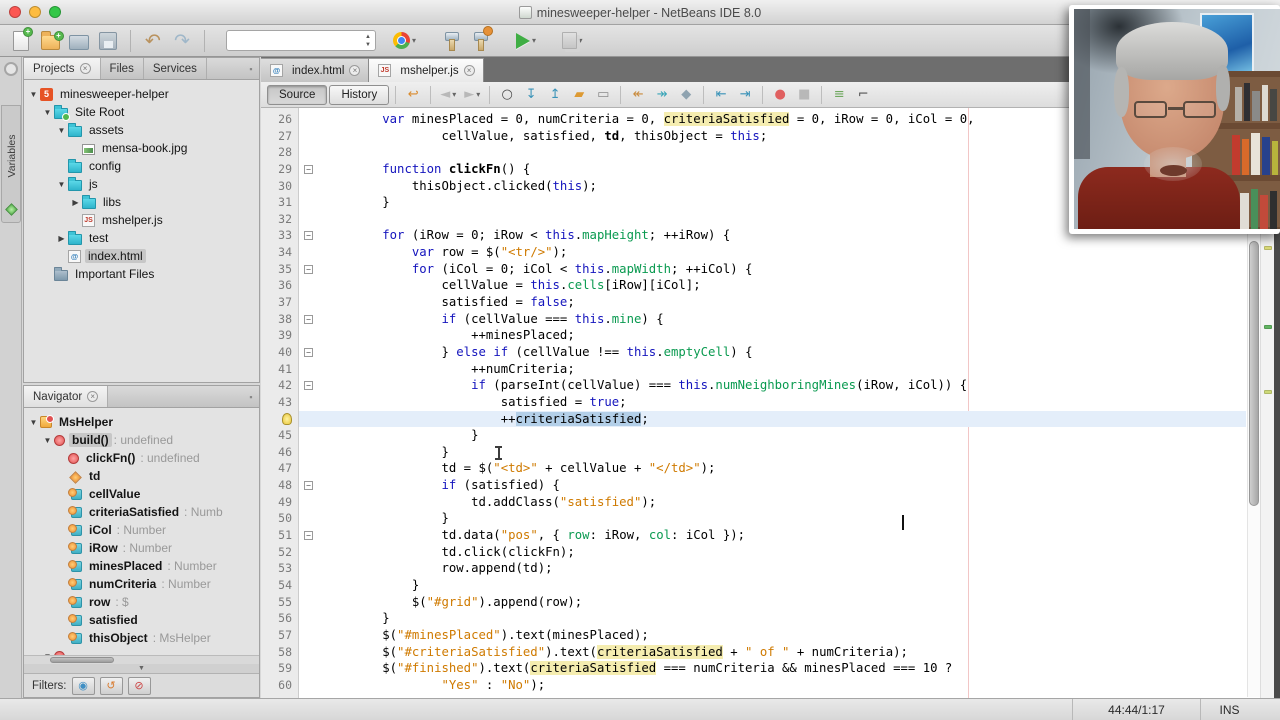 The height and width of the screenshot is (720, 1280). Describe the element at coordinates (753, 485) in the screenshot. I see `code-line-48: 48 − if (satisfied) {` at that location.